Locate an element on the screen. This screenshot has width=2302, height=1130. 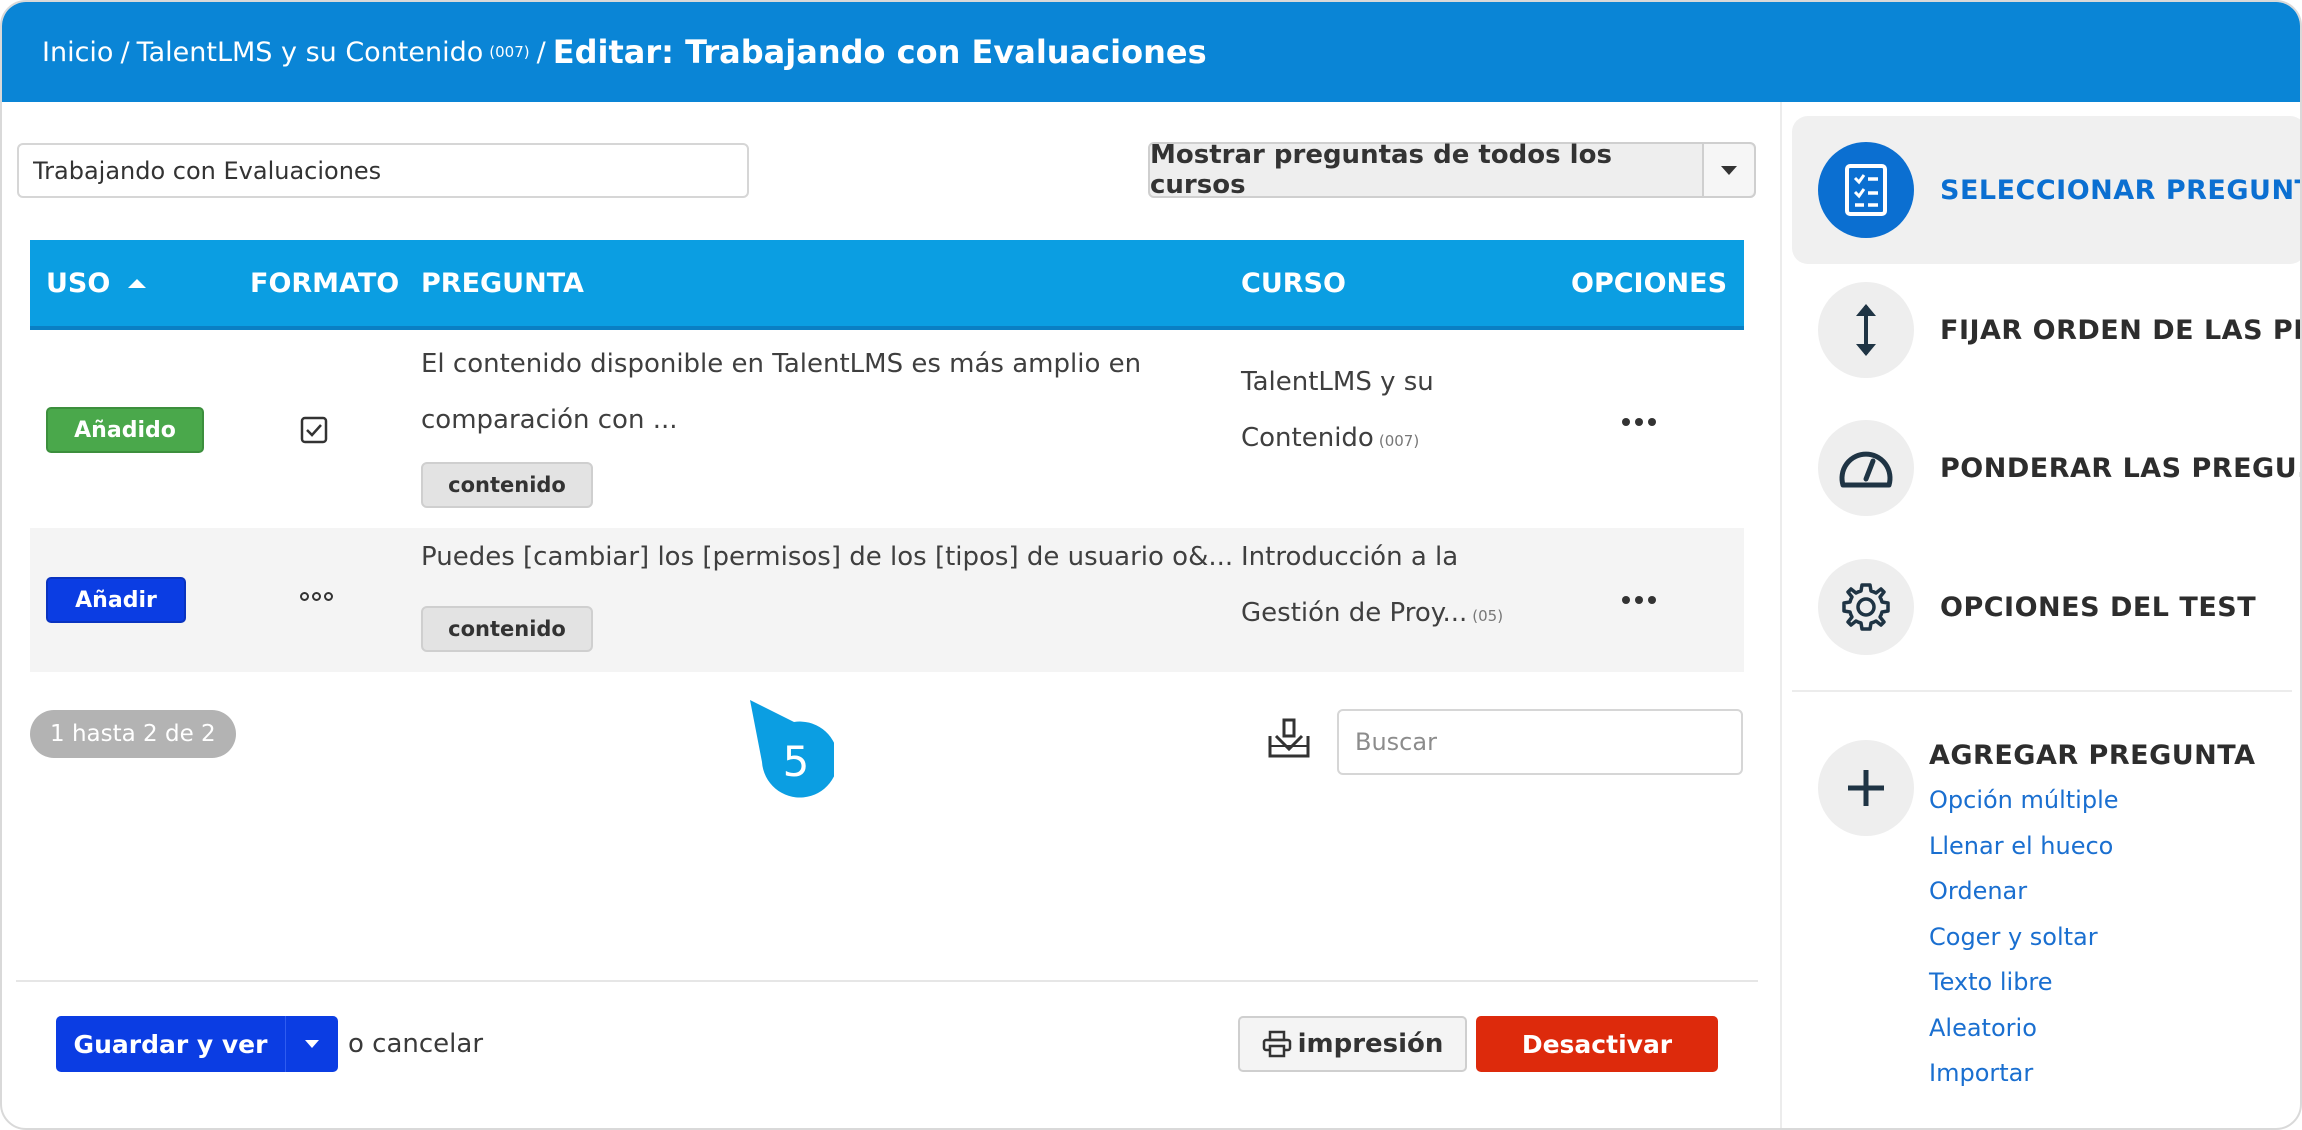
save-and-view-button: Guardar y ver is located at coordinates (197, 1044).